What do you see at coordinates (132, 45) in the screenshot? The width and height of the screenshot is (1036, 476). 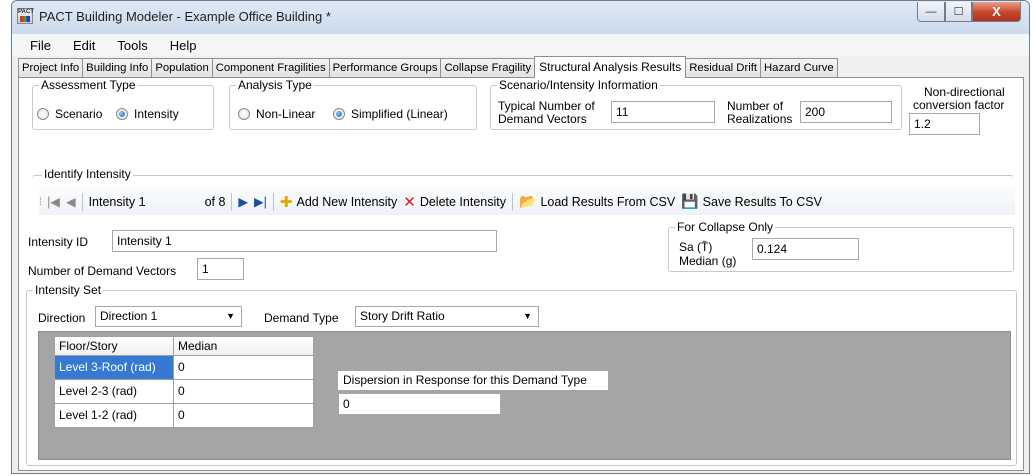 I see `menu-tools: Tools` at bounding box center [132, 45].